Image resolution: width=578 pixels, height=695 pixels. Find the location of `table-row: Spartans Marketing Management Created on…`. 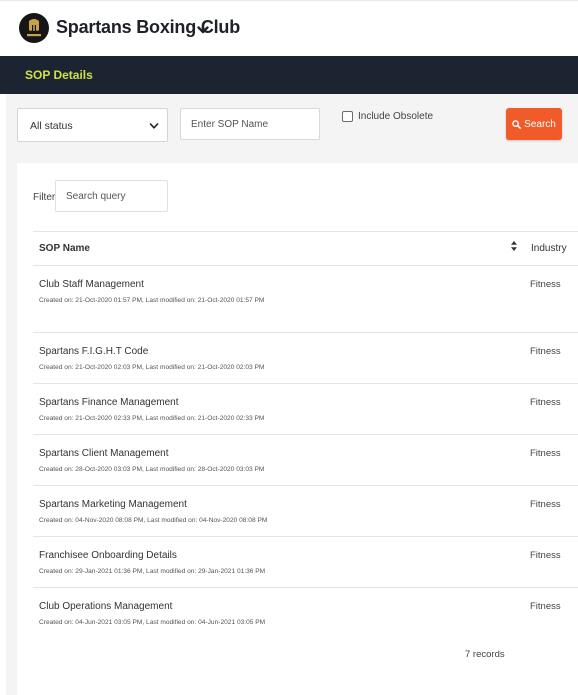

table-row: Spartans Marketing Management Created on… is located at coordinates (305, 511).